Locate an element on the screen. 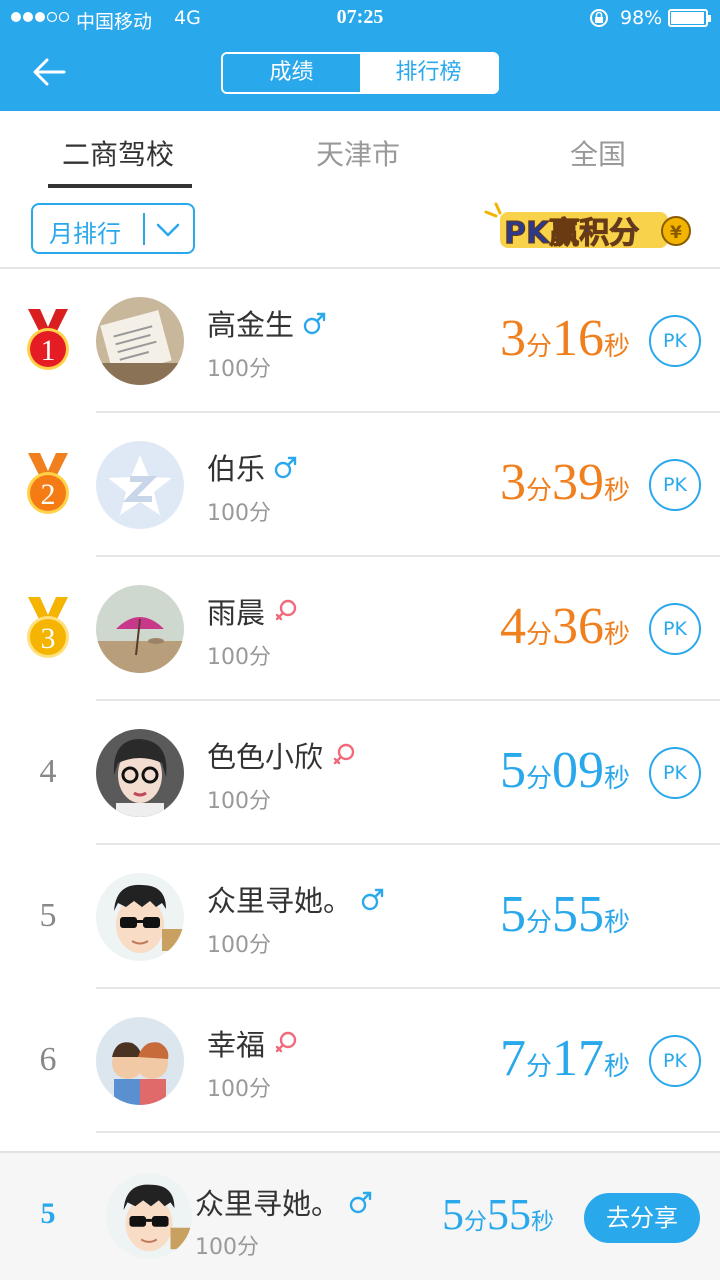  my-time: 5分55秒 is located at coordinates (498, 1214).